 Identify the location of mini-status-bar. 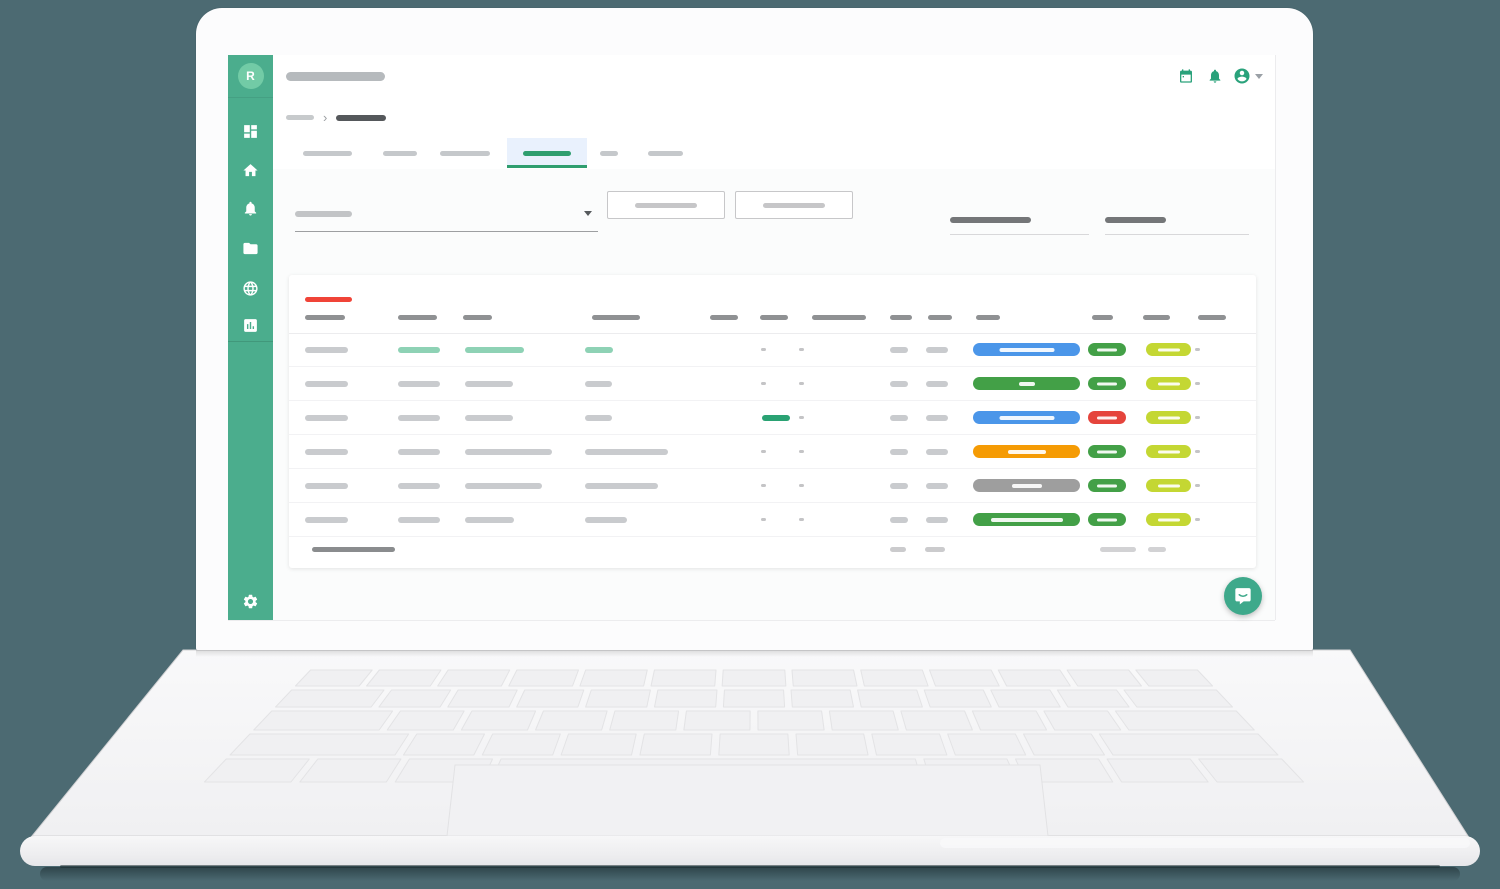
(776, 418).